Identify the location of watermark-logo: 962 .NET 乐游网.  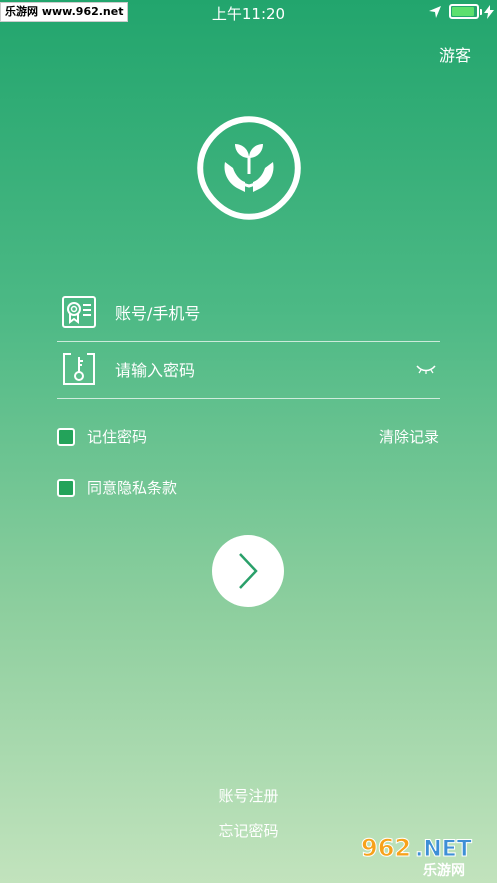
(417, 856).